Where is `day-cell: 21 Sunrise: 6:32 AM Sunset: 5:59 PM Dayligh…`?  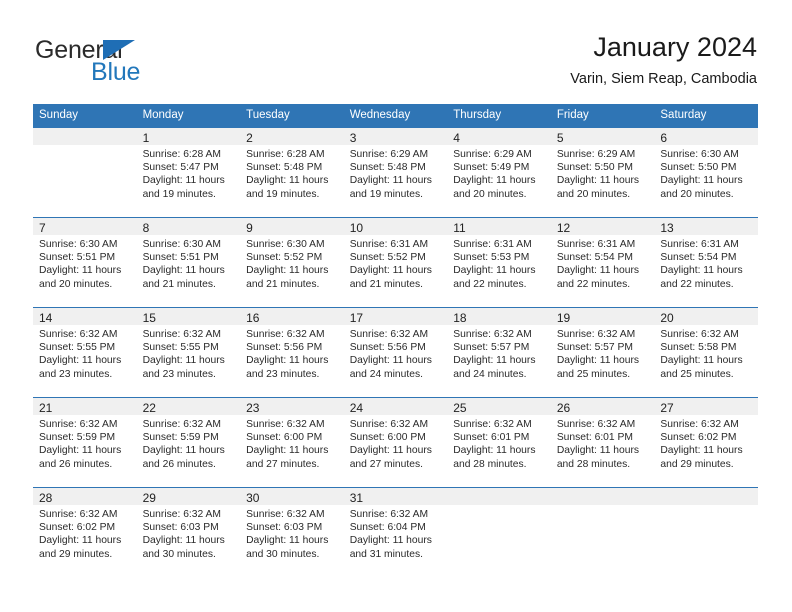 day-cell: 21 Sunrise: 6:32 AM Sunset: 5:59 PM Dayligh… is located at coordinates (85, 442).